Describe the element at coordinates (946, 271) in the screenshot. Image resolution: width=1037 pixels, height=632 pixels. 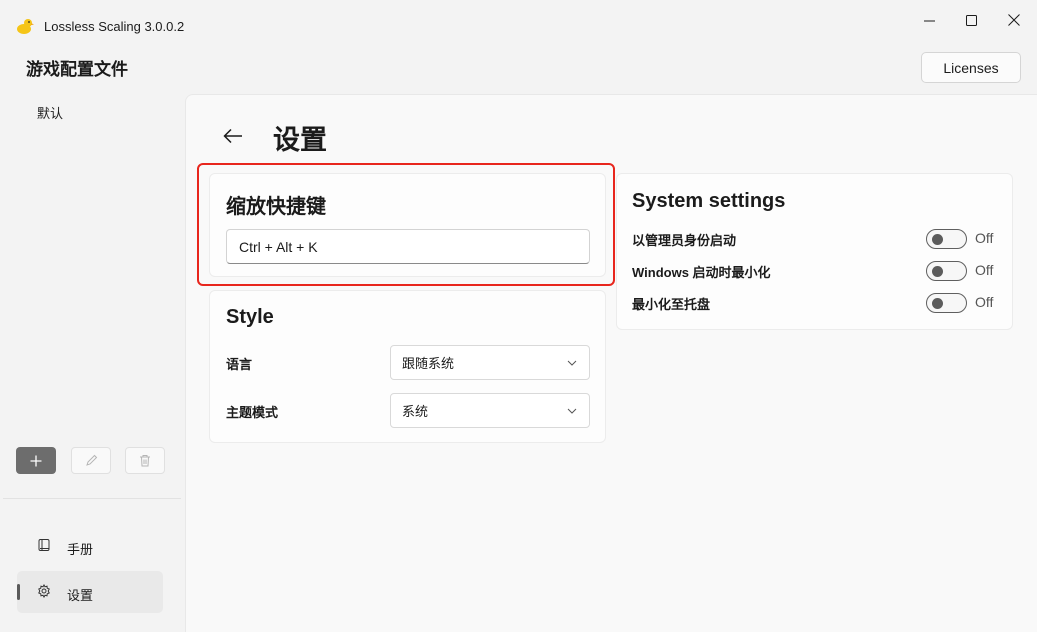
I see `start-minimized-toggle` at that location.